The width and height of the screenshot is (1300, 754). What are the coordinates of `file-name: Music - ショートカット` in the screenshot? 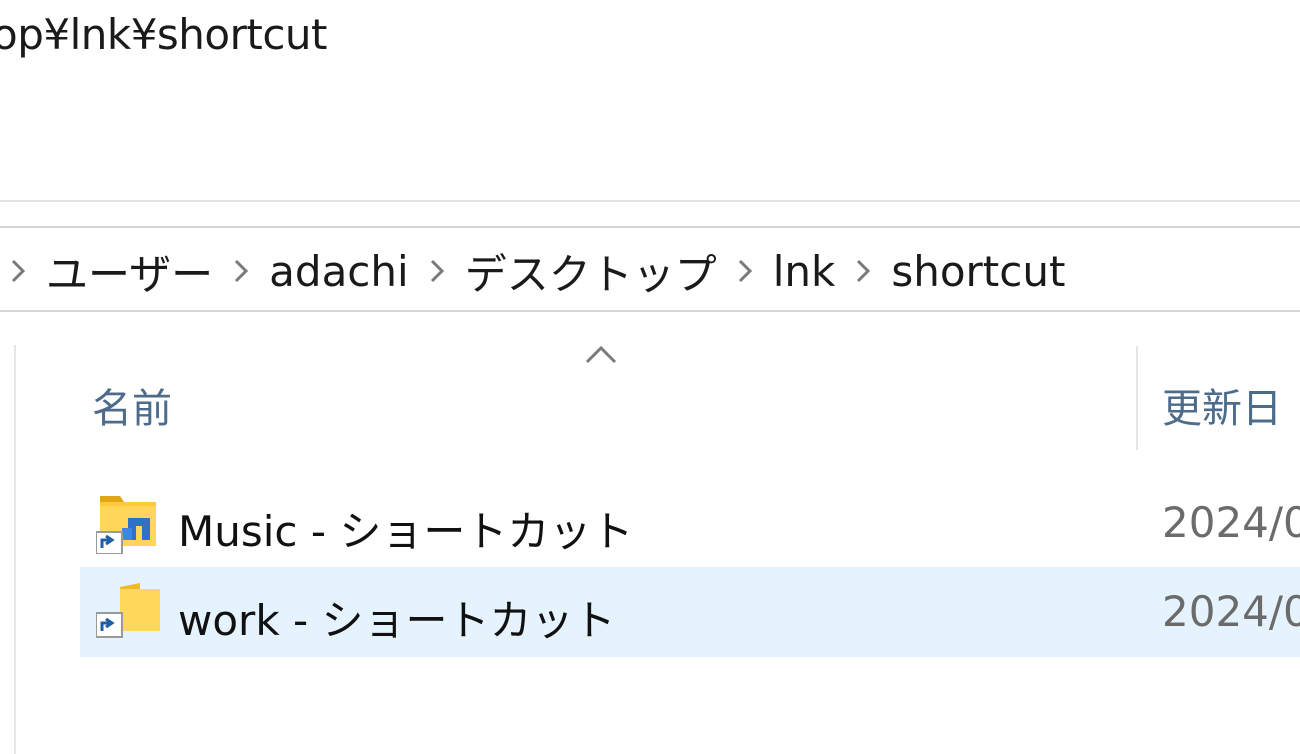 It's located at (406, 531).